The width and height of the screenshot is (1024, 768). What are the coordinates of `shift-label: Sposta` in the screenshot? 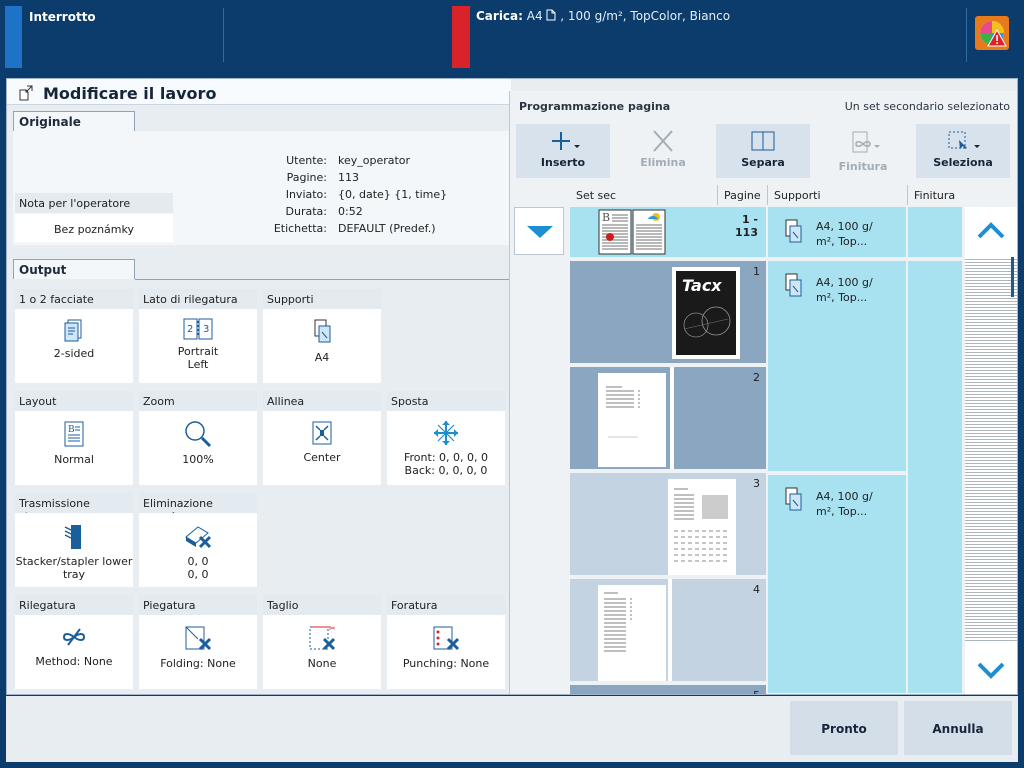 It's located at (446, 401).